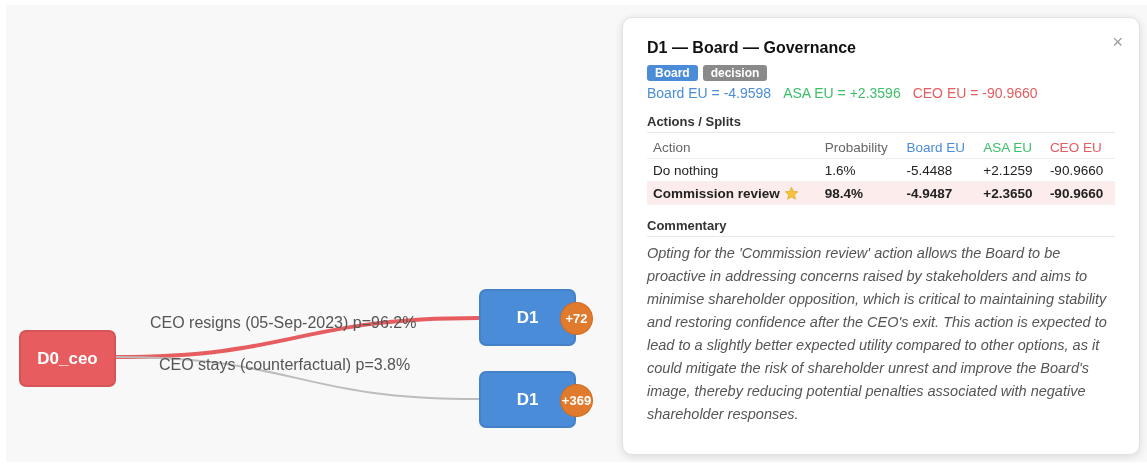 The height and width of the screenshot is (464, 1147). I want to click on table-row: Do nothing 1.6% -5.4488 +2.1259 -90.9660, so click(881, 170).